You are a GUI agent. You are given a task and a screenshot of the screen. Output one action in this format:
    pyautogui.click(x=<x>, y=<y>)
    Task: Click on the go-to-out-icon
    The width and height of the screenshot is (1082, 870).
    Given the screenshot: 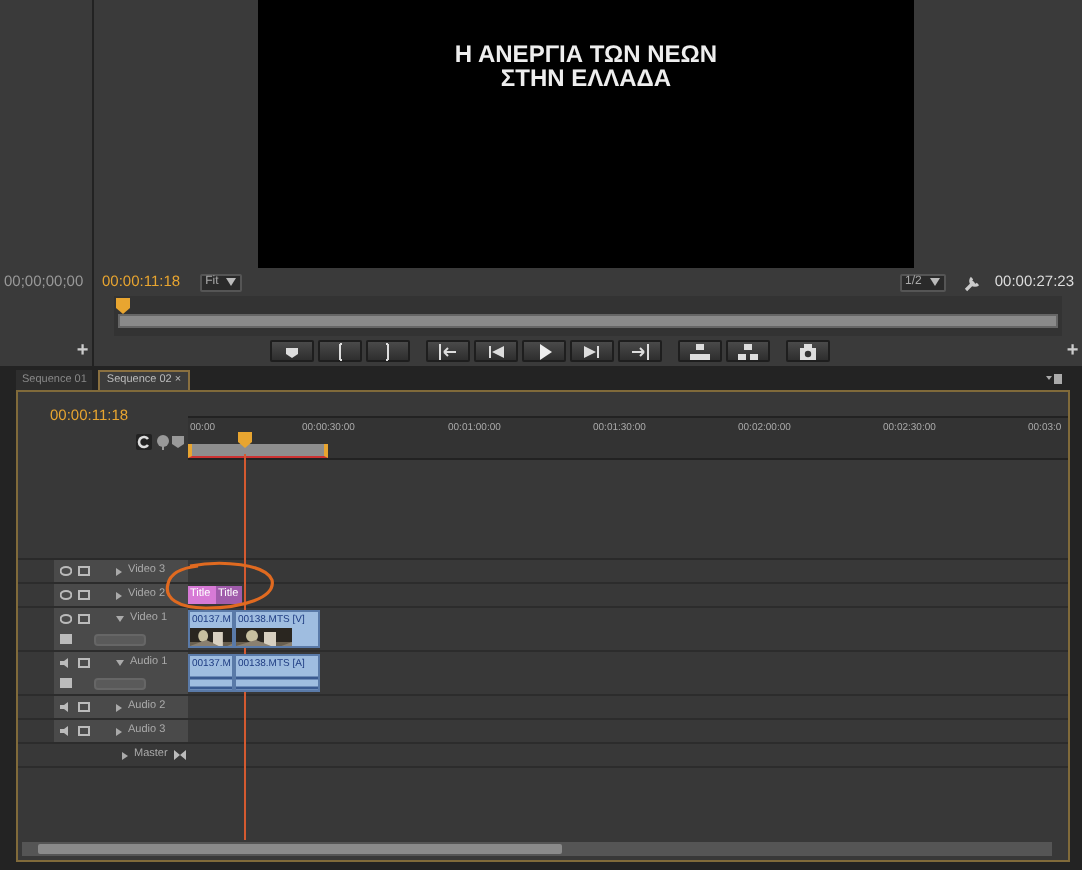 What is the action you would take?
    pyautogui.click(x=640, y=351)
    